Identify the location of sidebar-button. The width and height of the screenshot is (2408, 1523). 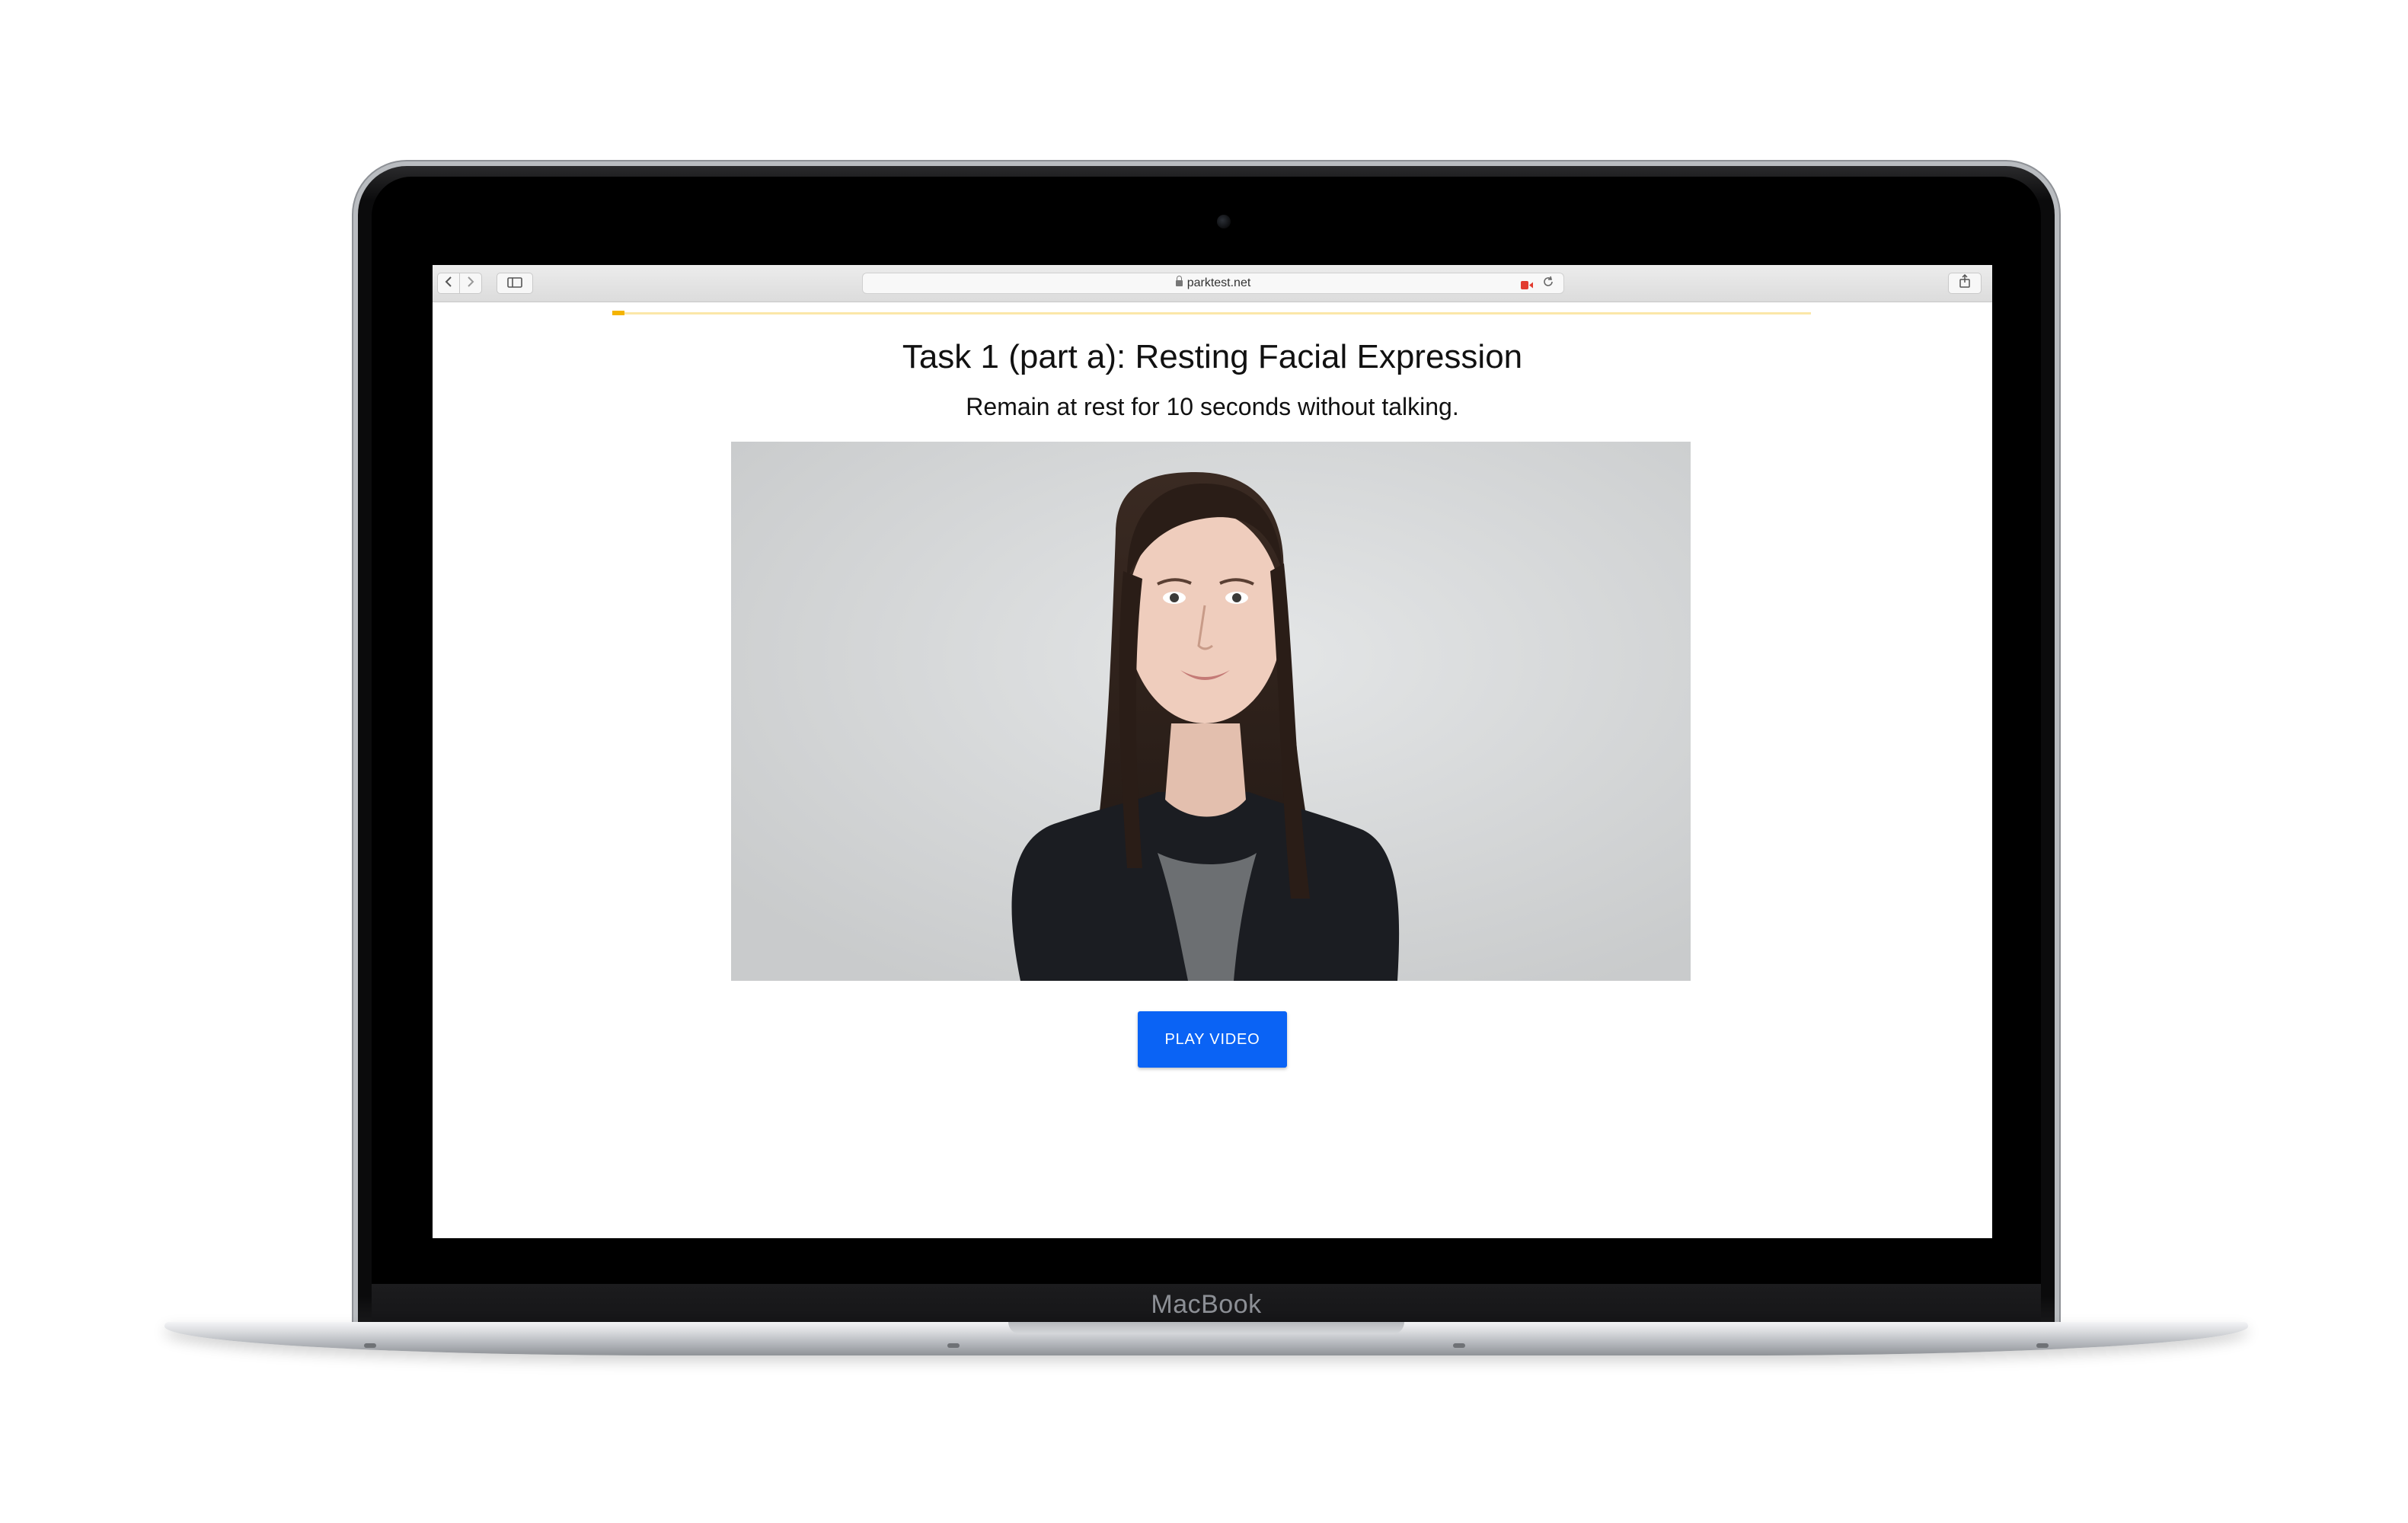
(515, 283).